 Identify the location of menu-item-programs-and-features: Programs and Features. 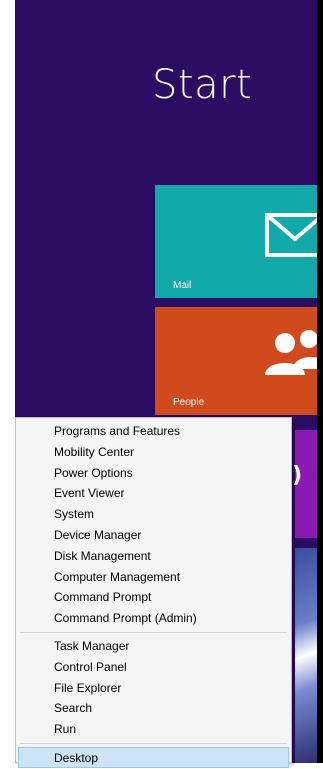
(153, 431).